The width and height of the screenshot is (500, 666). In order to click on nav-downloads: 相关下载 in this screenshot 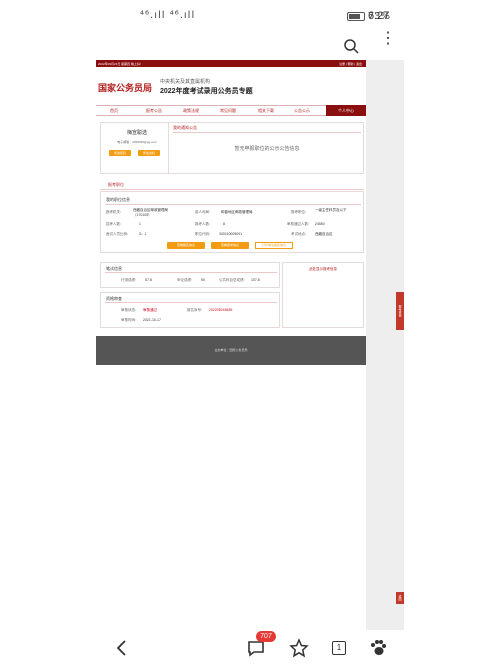, I will do `click(266, 111)`.